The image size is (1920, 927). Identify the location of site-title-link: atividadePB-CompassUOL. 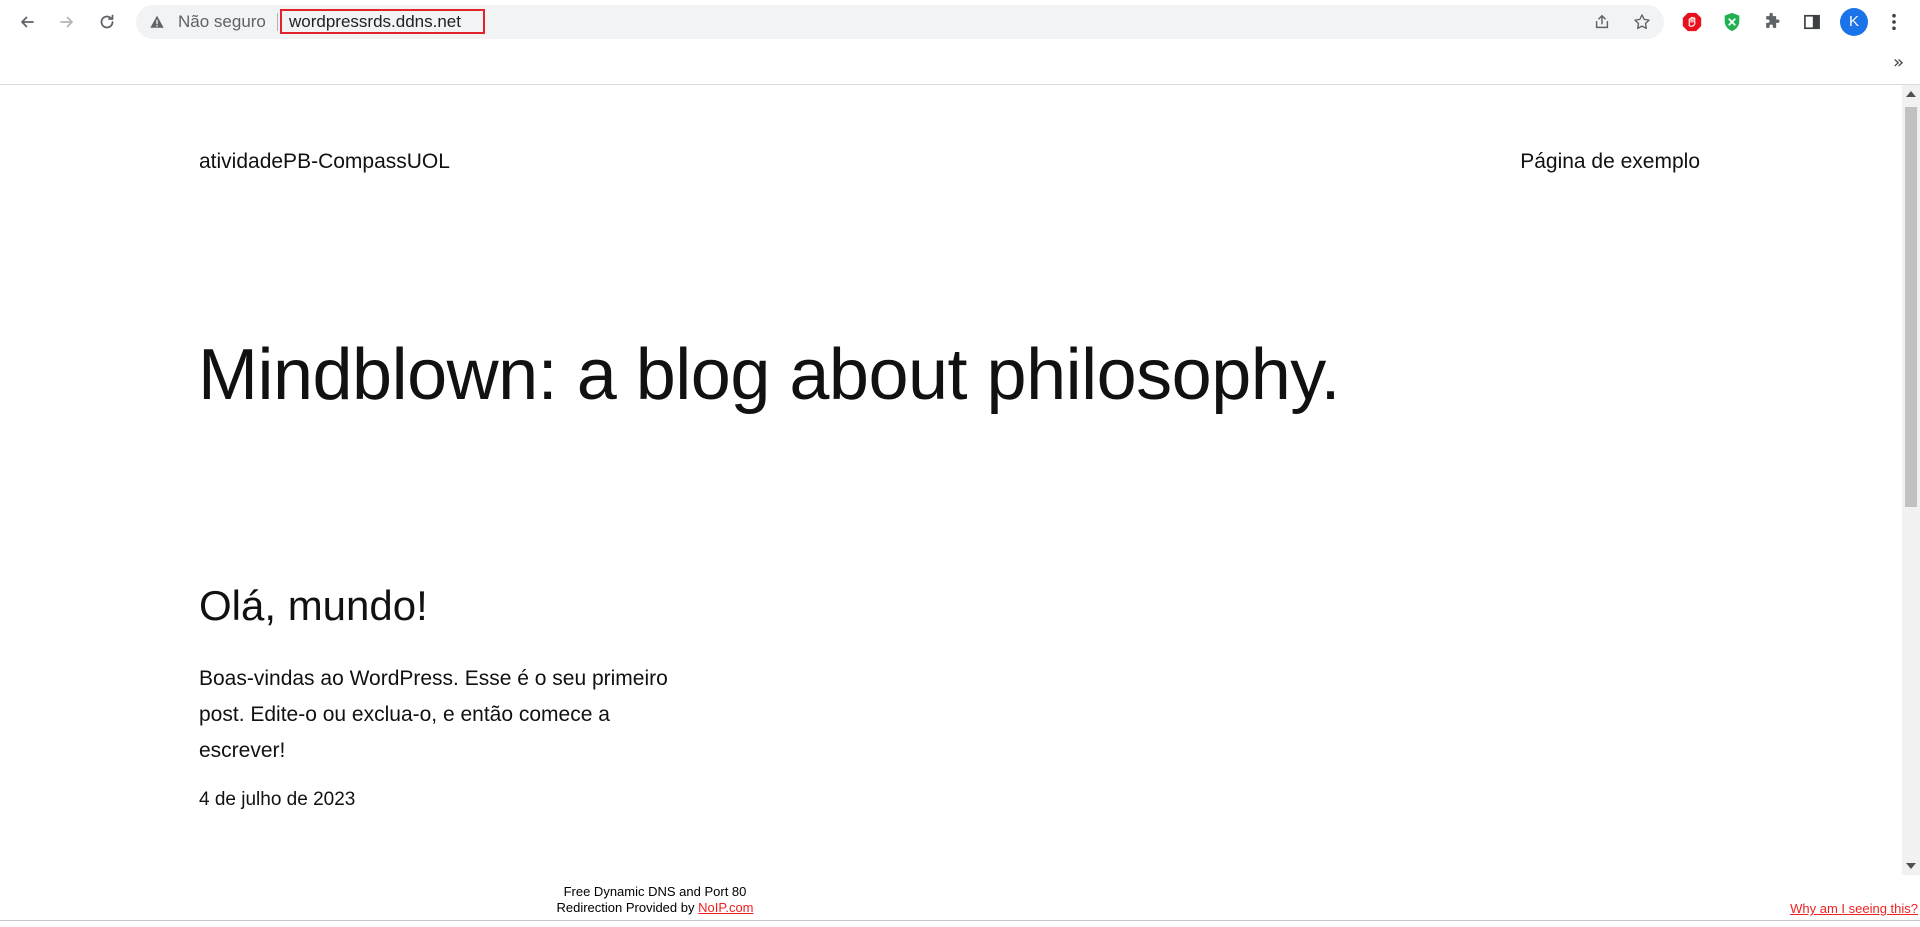
(324, 162).